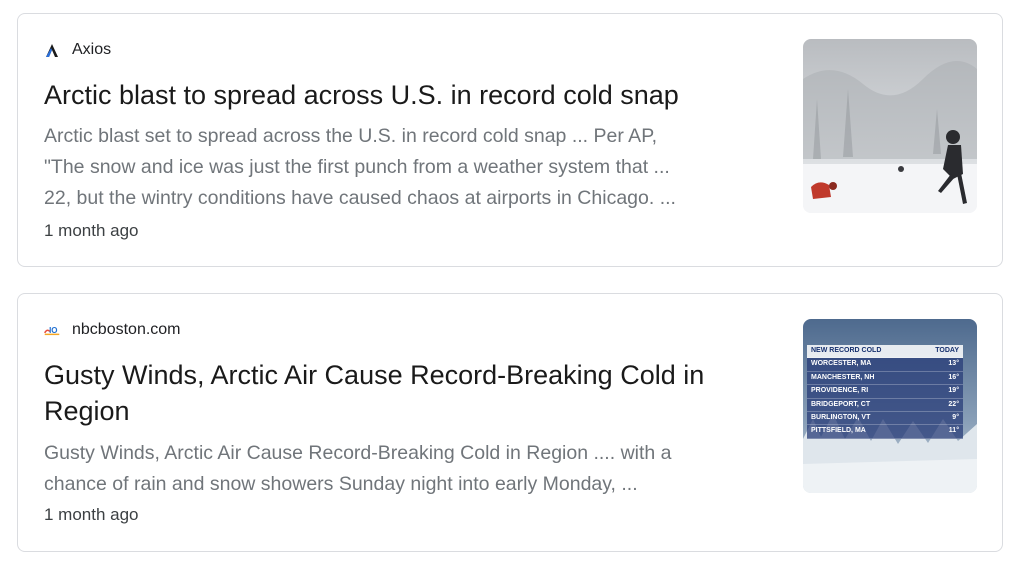 This screenshot has width=1024, height=565. I want to click on row-temp: 9°, so click(955, 417).